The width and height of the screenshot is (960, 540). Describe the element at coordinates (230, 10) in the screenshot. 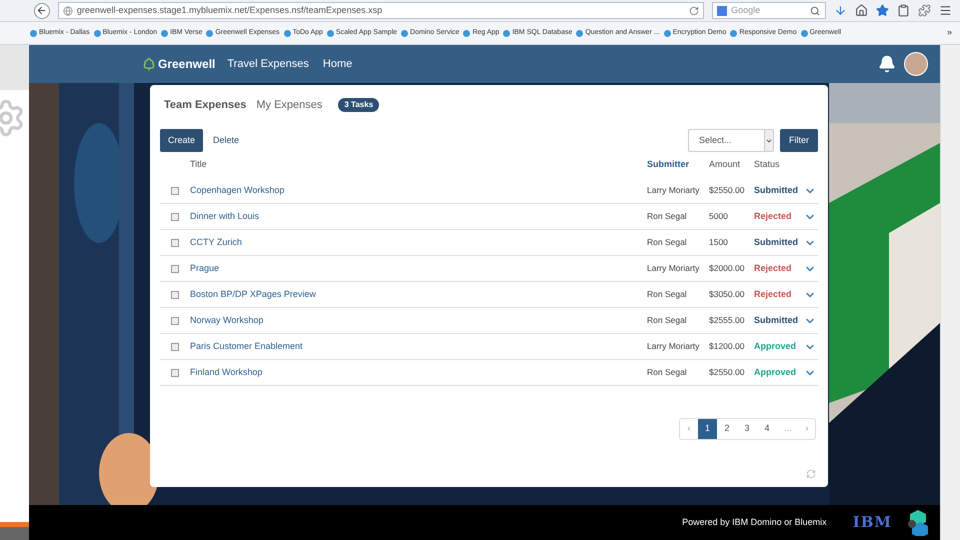

I see `url-text: greenwell-expenses.stage1.mybluemix.net/Expenses.nsf/teamExpenses.xsp` at that location.